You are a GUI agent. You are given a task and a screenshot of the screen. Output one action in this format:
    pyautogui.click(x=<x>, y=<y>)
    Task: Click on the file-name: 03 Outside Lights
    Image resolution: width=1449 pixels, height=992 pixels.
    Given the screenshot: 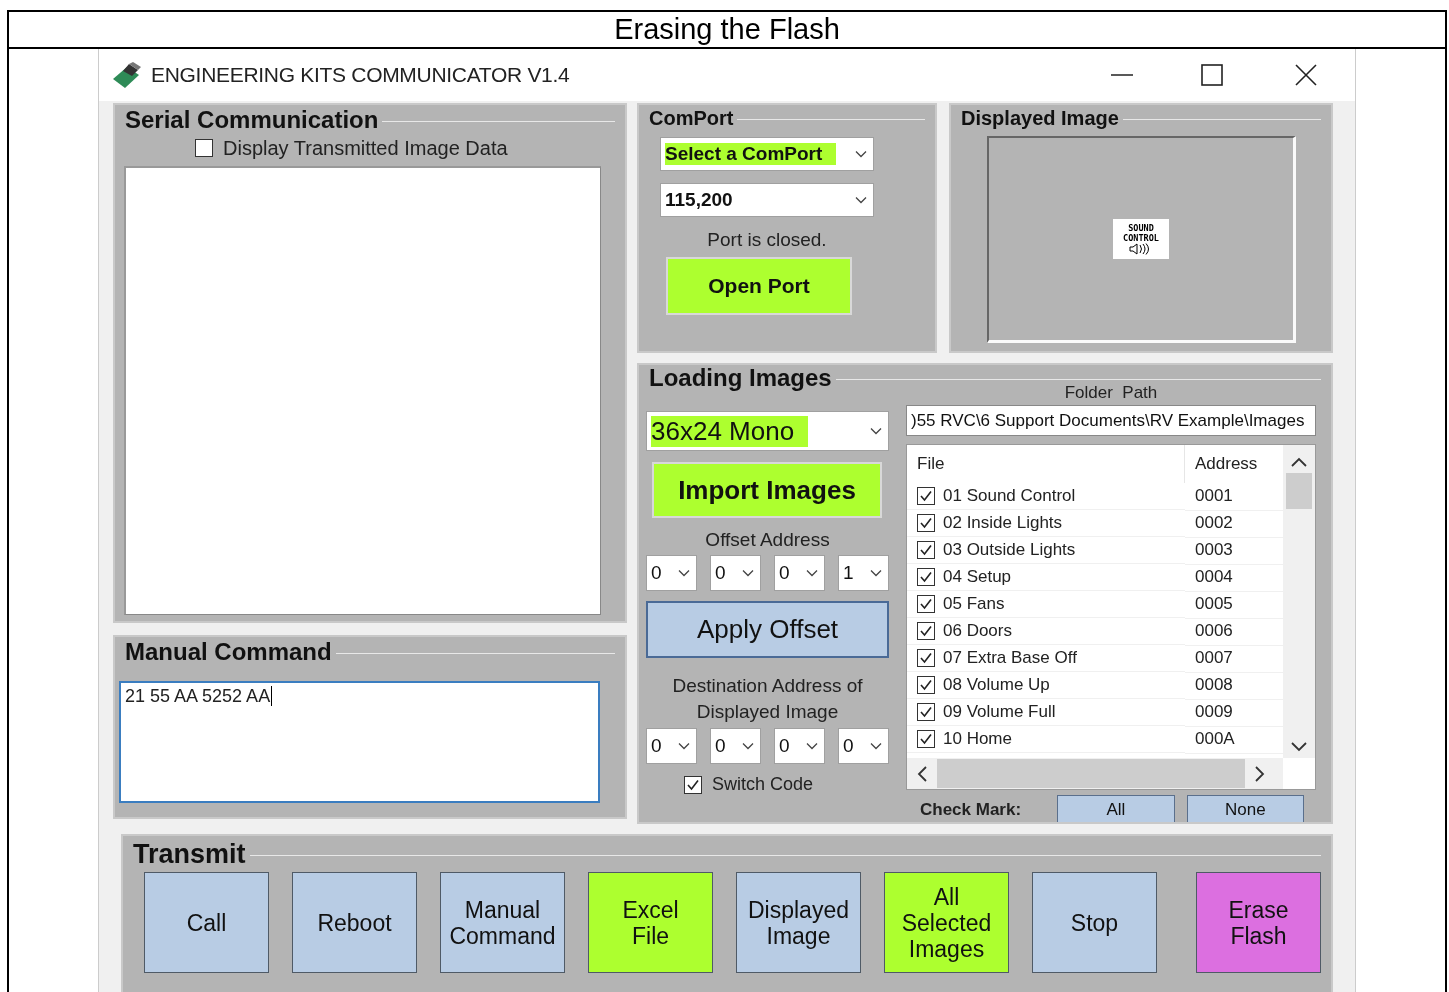 What is the action you would take?
    pyautogui.click(x=1009, y=550)
    